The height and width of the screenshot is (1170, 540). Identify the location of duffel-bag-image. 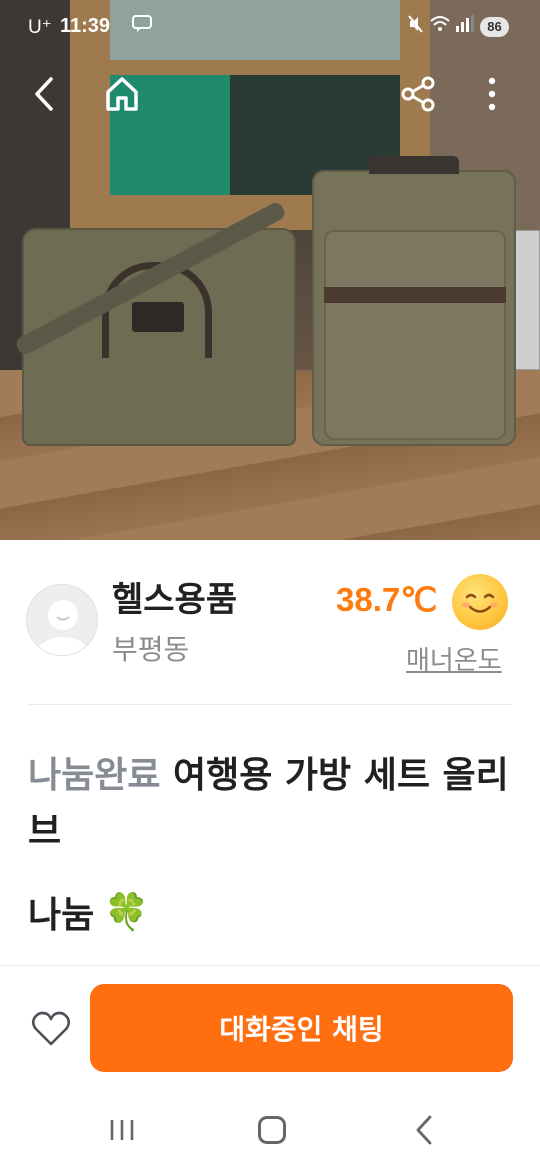
(154, 323).